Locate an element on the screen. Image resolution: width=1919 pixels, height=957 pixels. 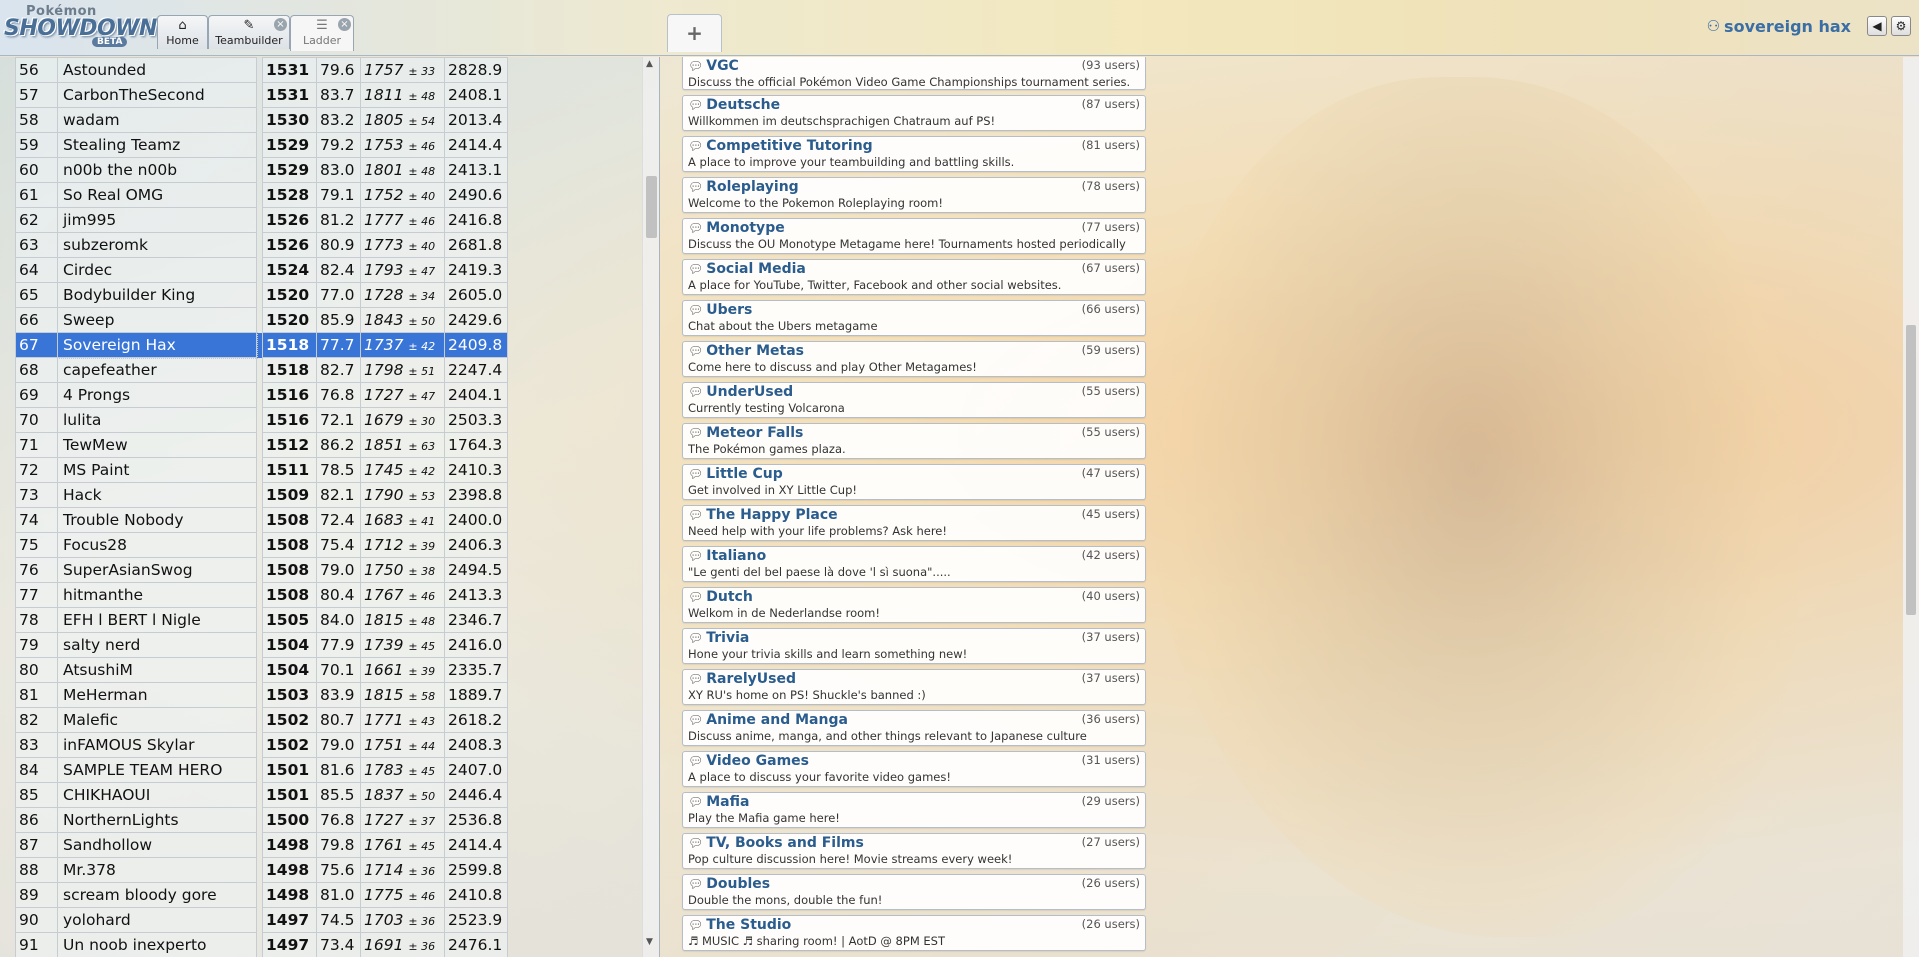
room-name: 💬︎ The Studio is located at coordinates (914, 925).